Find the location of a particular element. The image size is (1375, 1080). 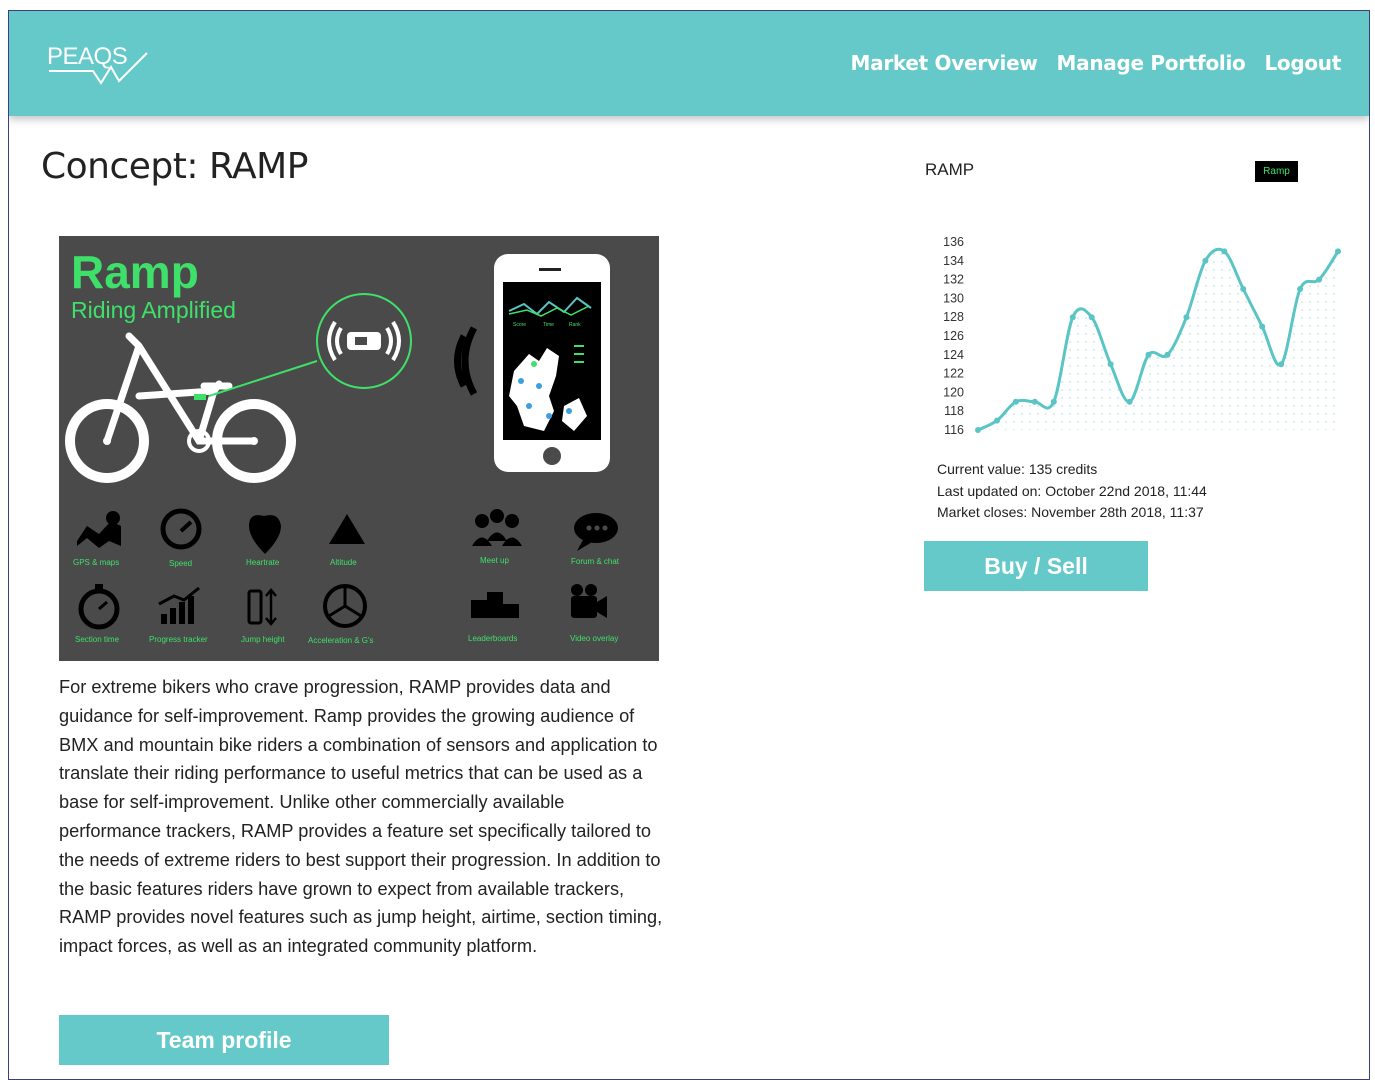

signal-waves-icon is located at coordinates (466, 361).